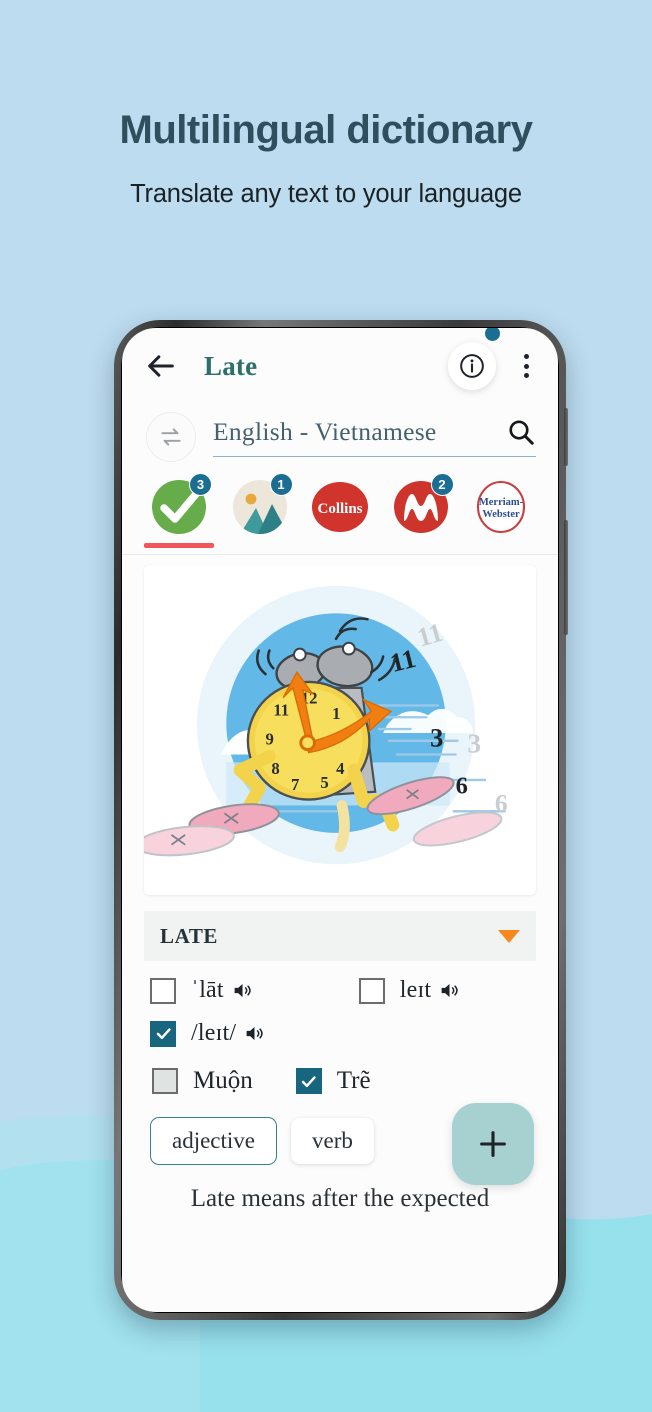 The image size is (652, 1412). Describe the element at coordinates (566, 577) in the screenshot. I see `phone-side-button-bottom` at that location.